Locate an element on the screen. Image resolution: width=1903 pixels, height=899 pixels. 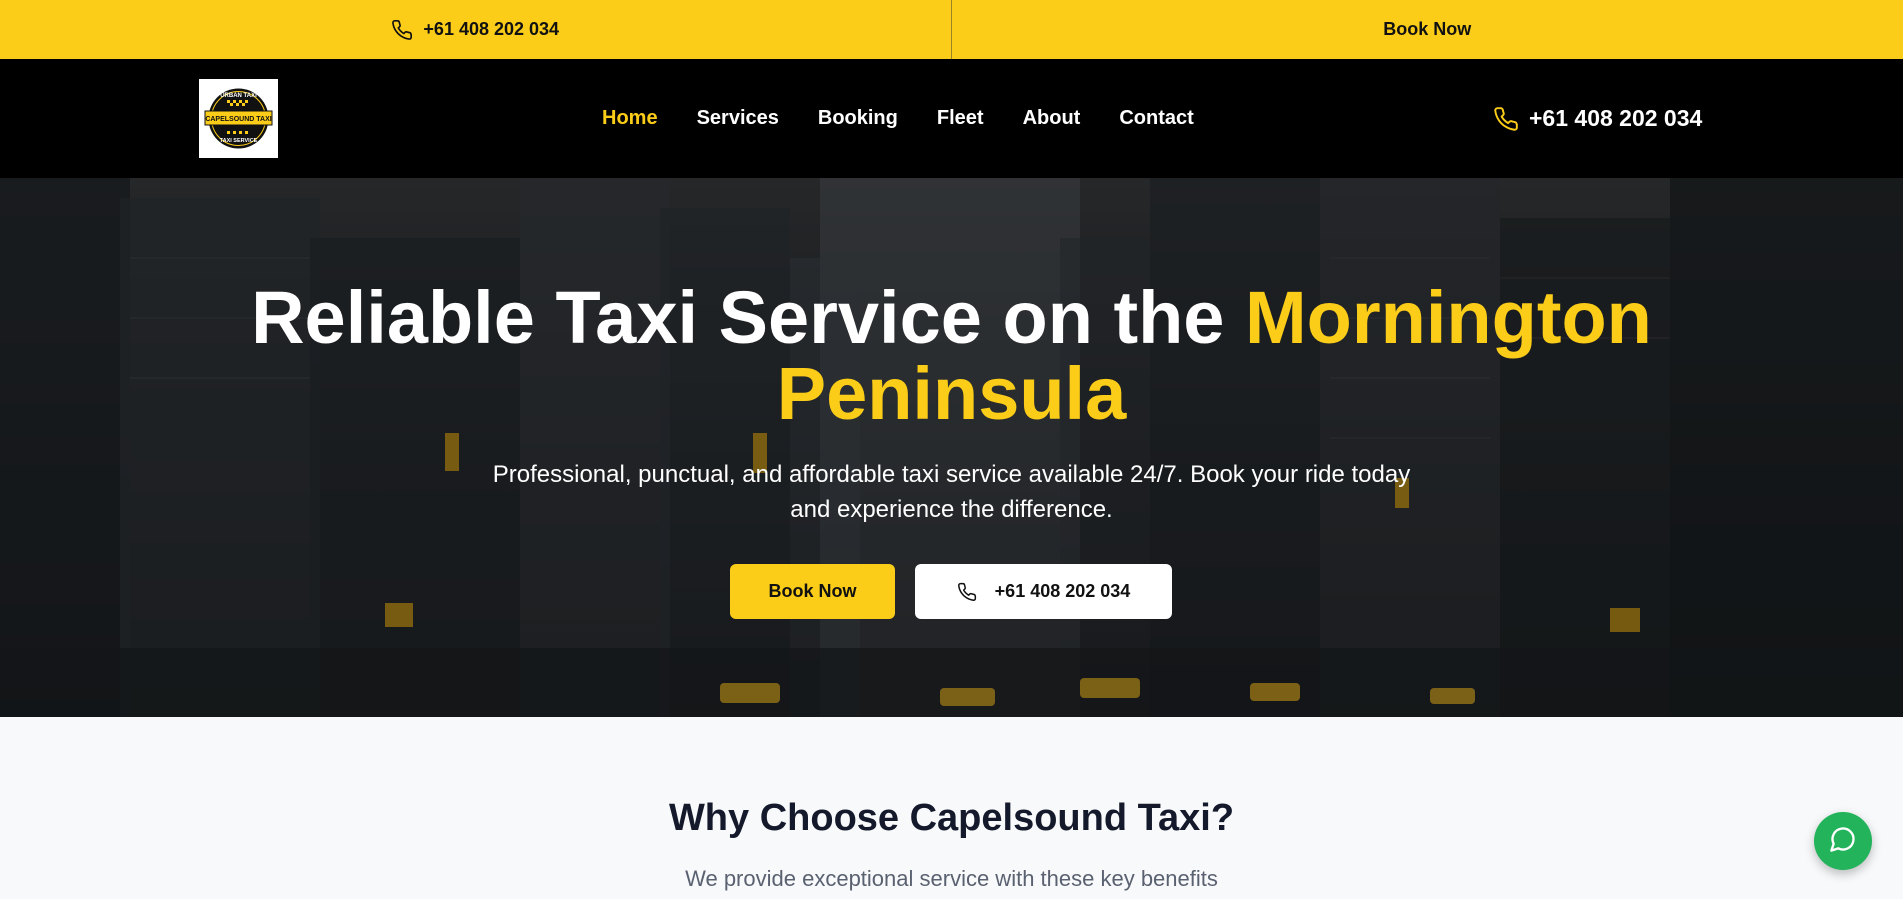
chat-bubble-icon is located at coordinates (1843, 841).